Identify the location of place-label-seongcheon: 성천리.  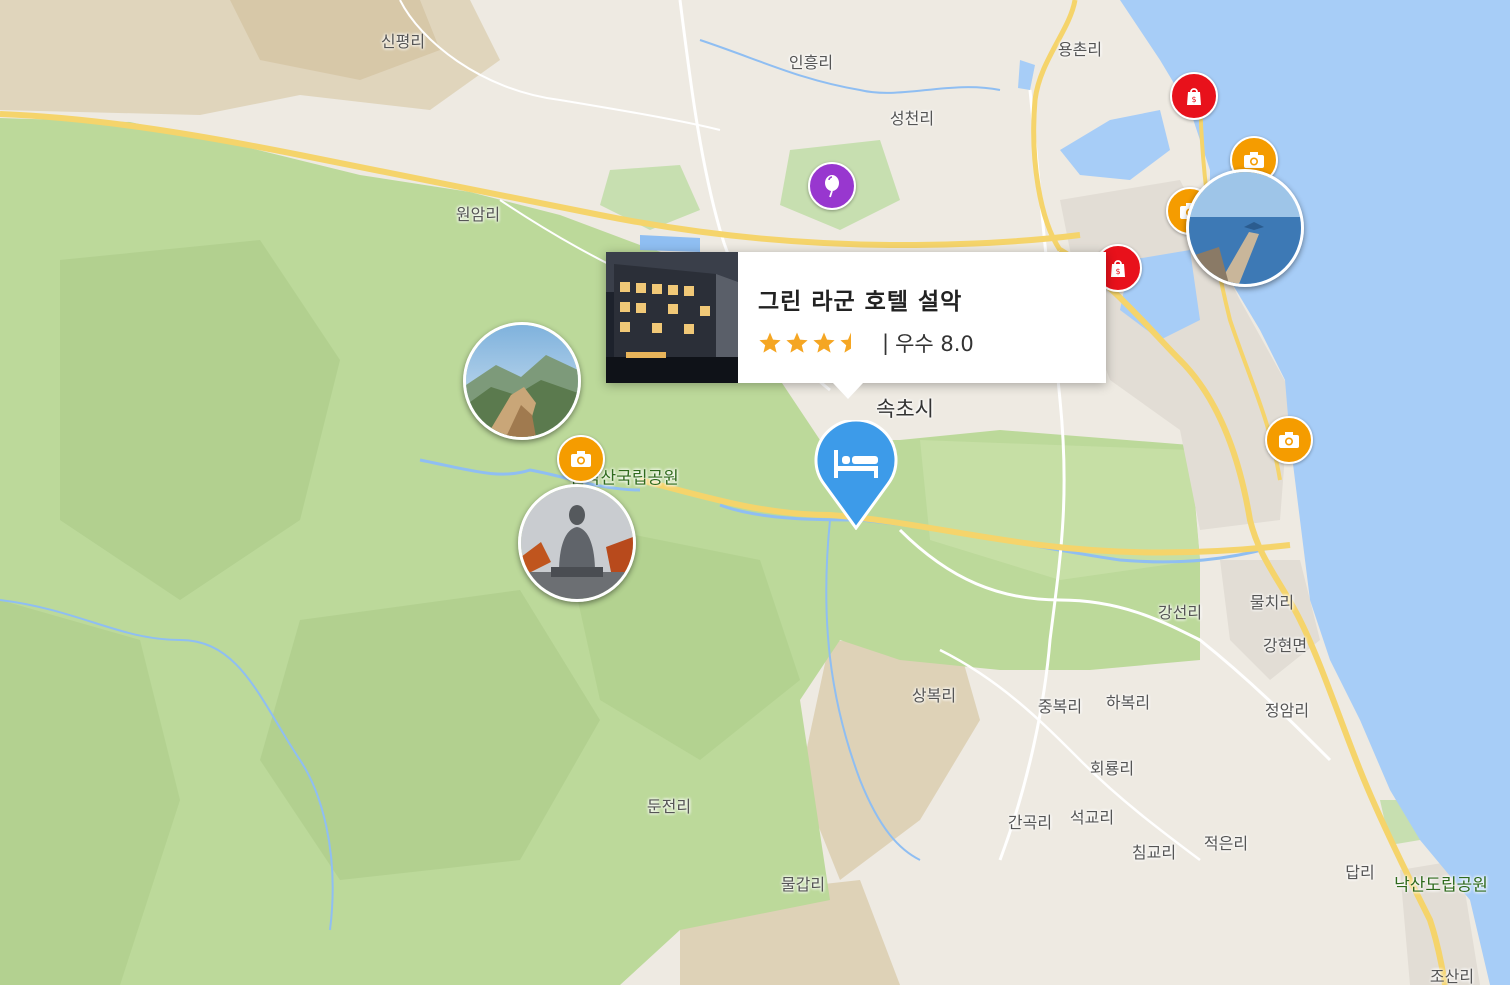
(912, 118).